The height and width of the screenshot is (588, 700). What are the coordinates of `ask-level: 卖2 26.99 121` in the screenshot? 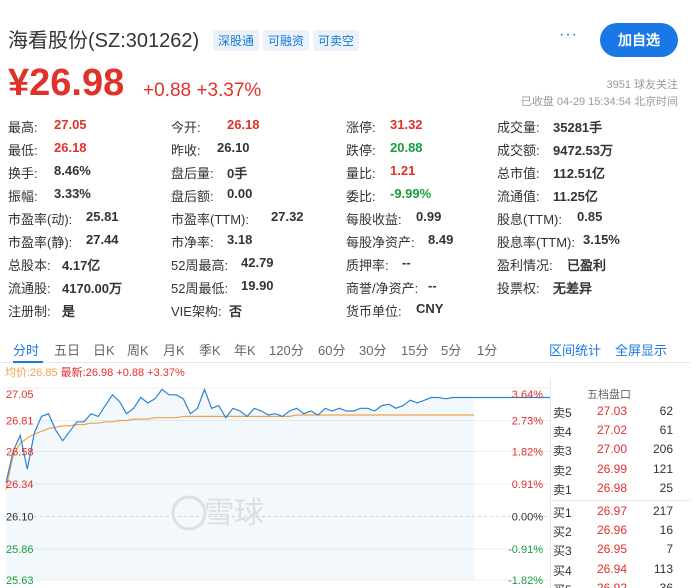 It's located at (621, 471).